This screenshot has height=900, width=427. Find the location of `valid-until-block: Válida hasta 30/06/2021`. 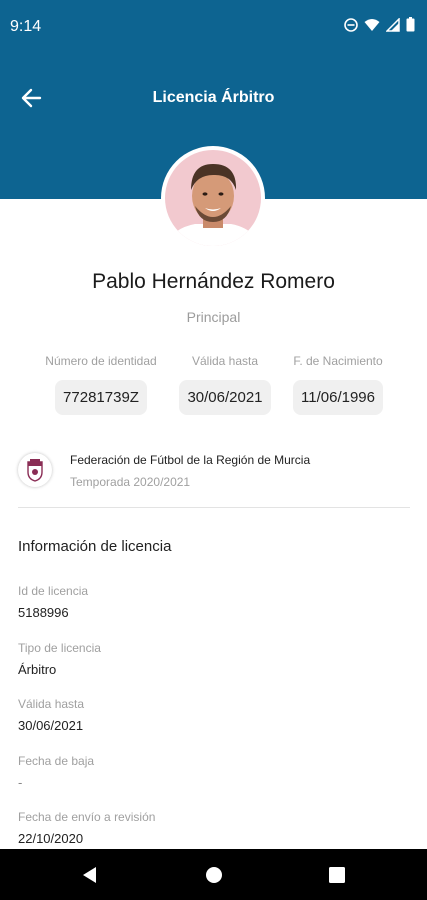

valid-until-block: Válida hasta 30/06/2021 is located at coordinates (225, 384).